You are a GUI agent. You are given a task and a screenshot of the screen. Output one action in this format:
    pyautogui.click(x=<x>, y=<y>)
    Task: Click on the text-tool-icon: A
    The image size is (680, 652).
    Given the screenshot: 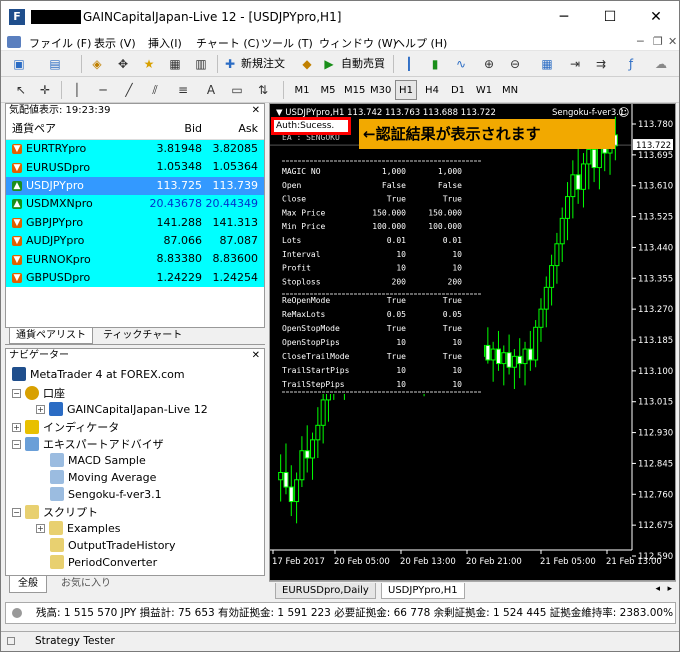 What is the action you would take?
    pyautogui.click(x=211, y=90)
    